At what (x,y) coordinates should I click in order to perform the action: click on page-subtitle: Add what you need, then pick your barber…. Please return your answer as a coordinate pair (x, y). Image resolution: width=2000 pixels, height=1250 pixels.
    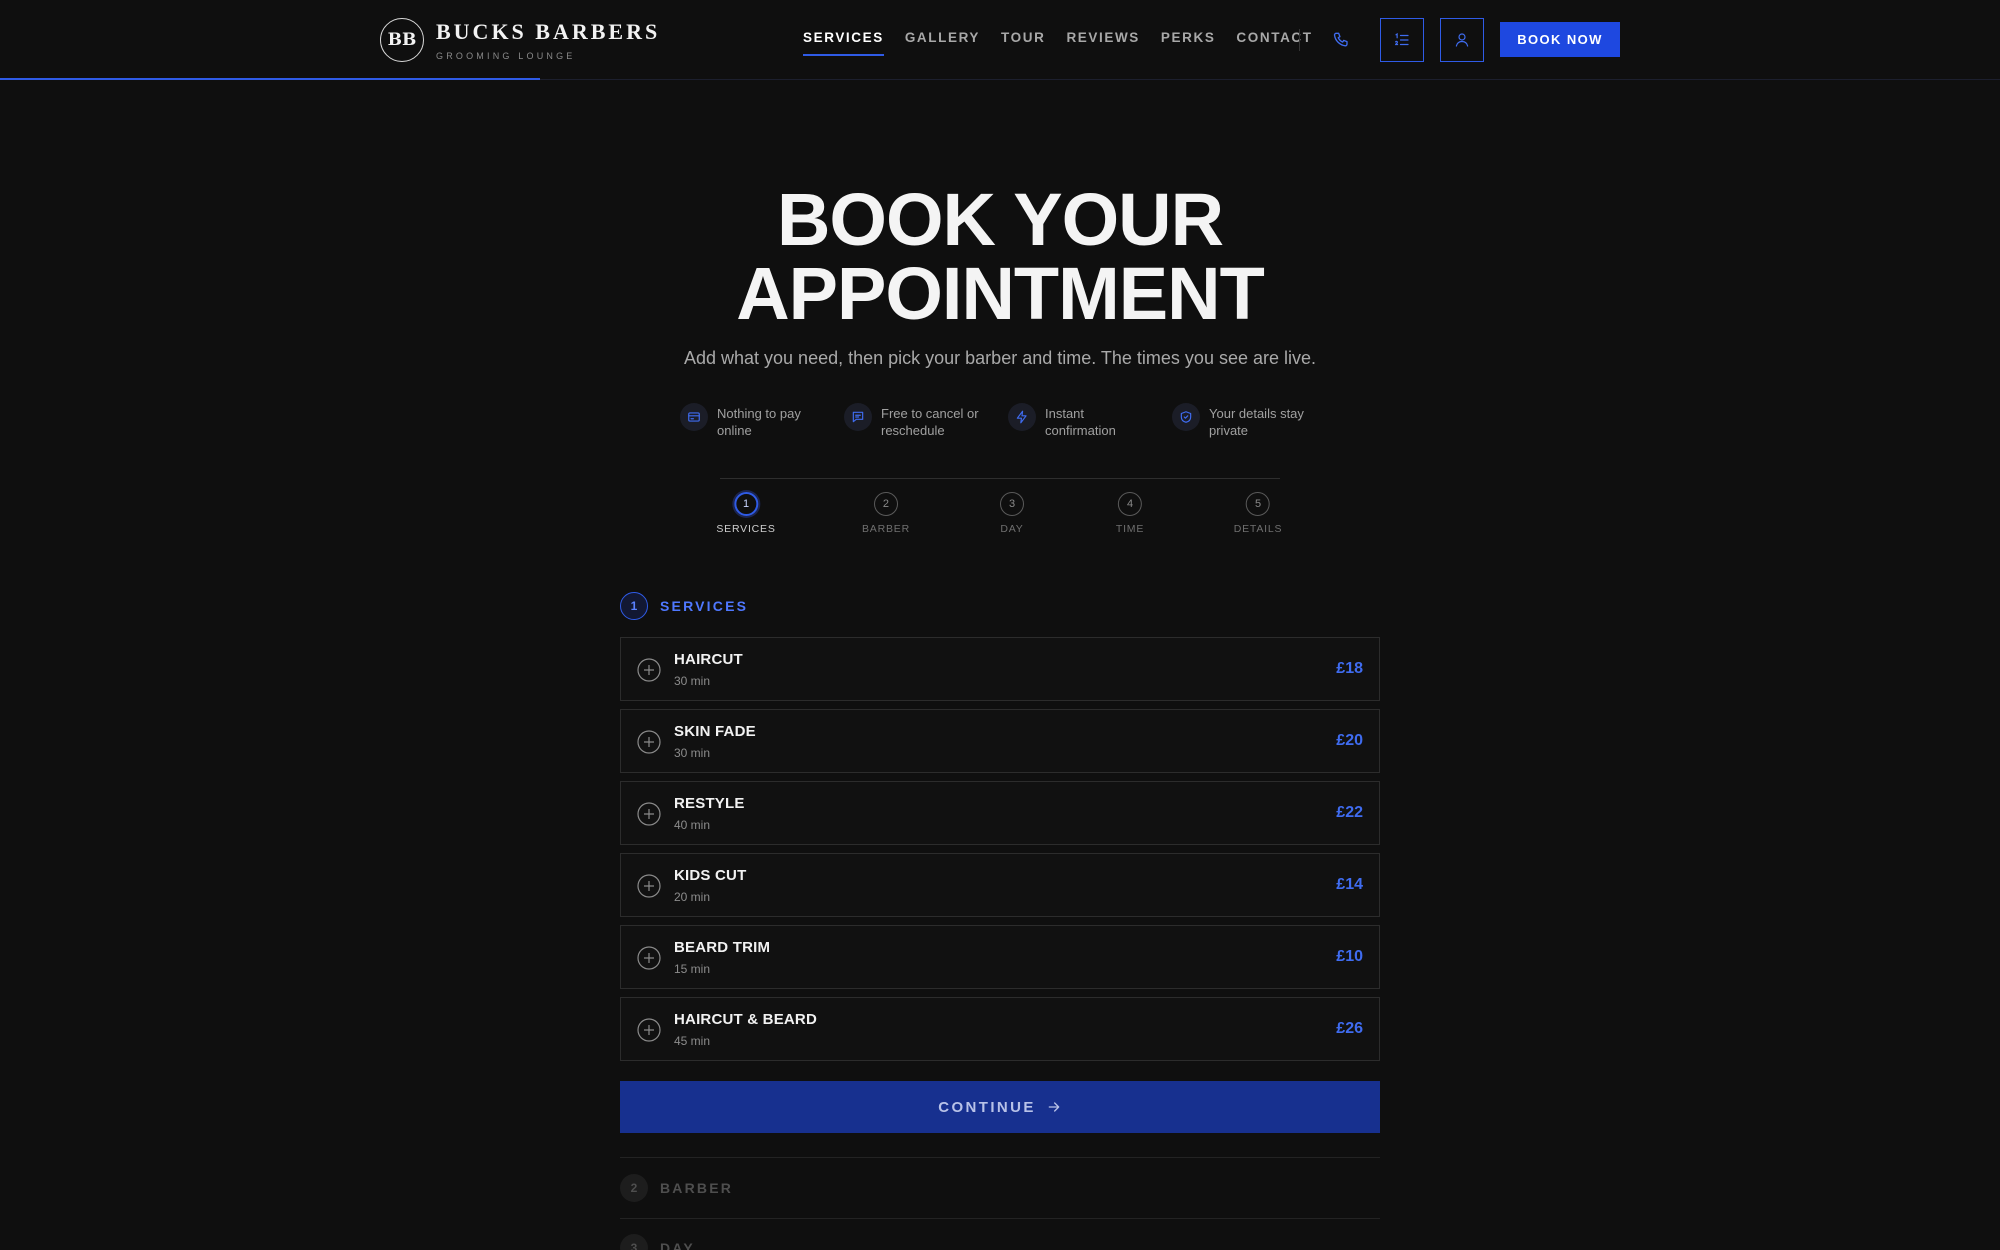
    Looking at the image, I should click on (1000, 358).